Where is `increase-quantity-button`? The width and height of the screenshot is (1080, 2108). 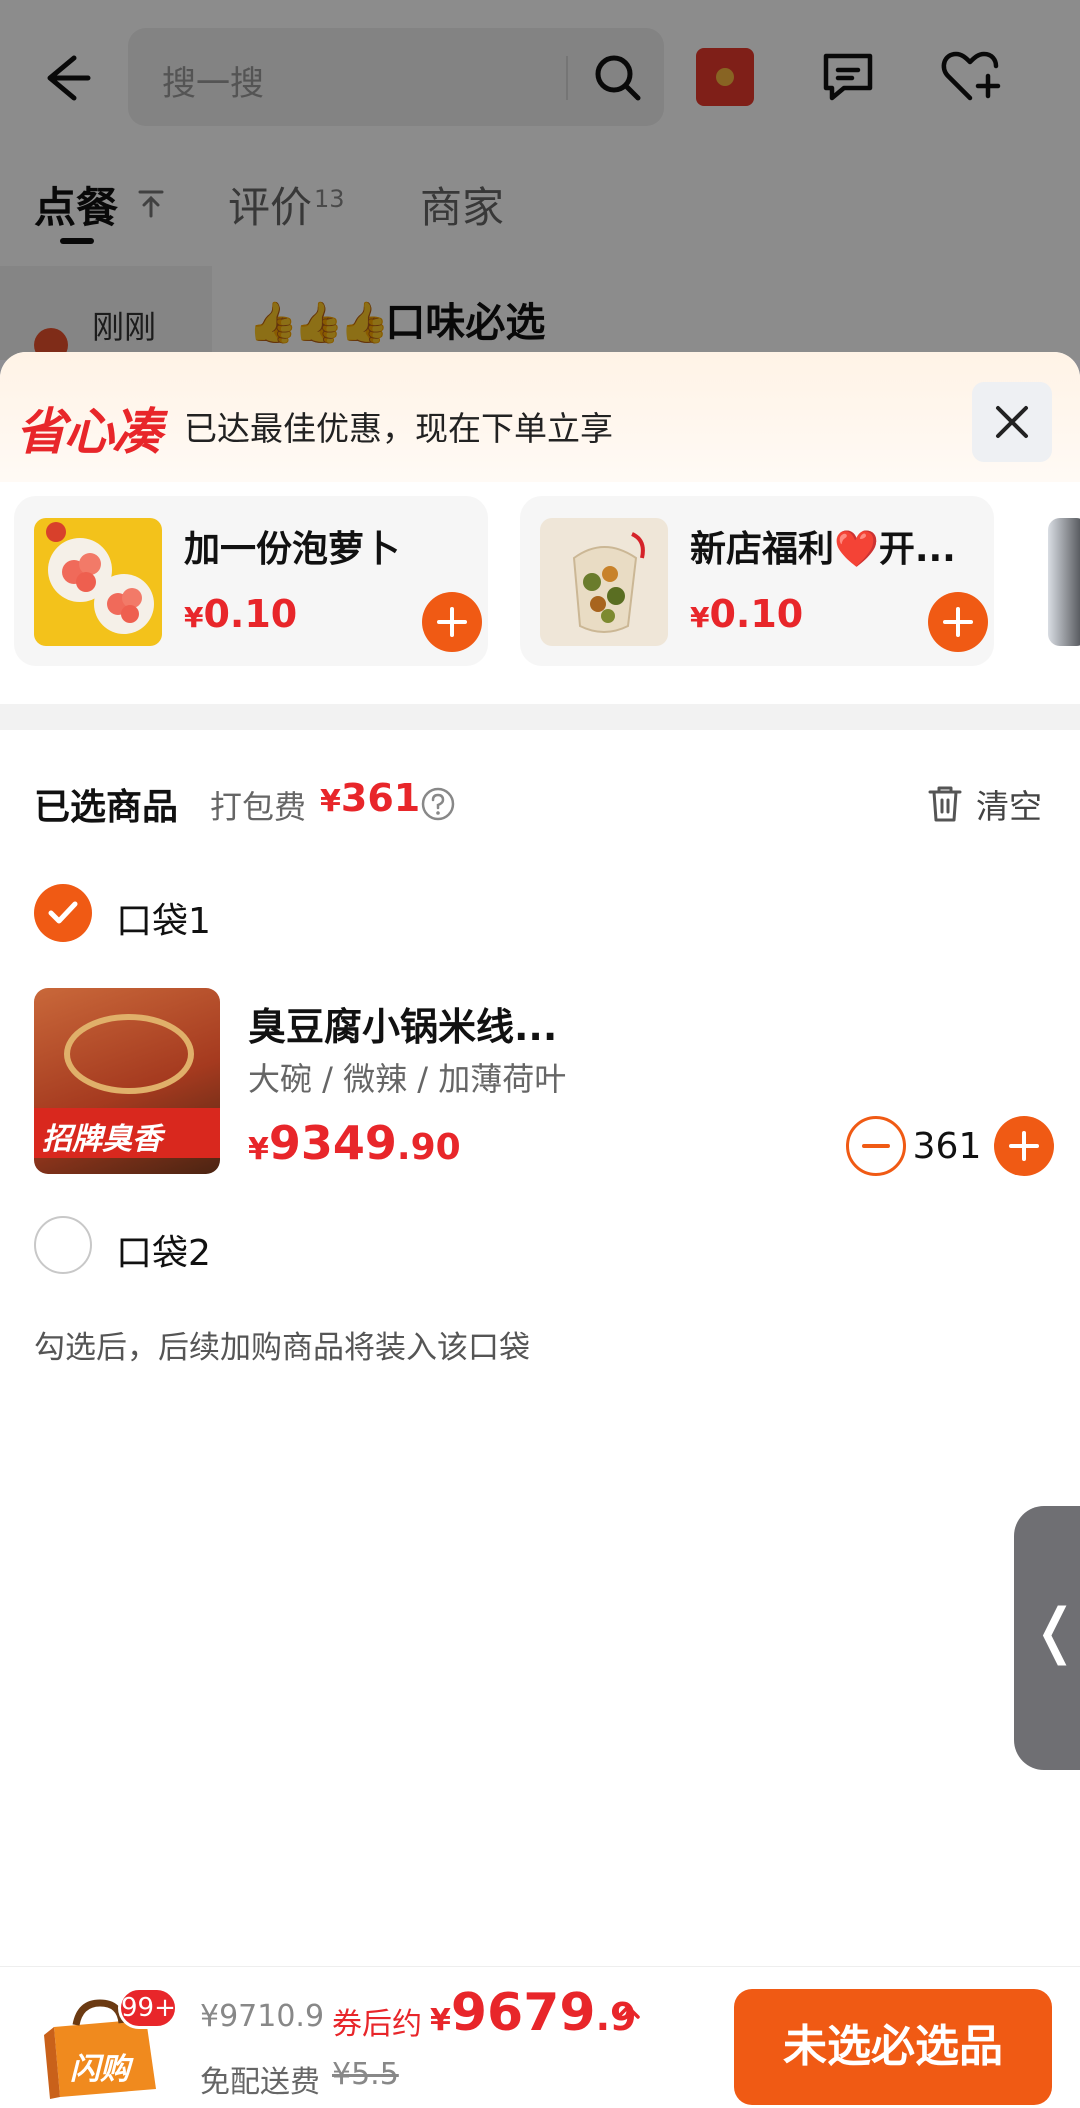 increase-quantity-button is located at coordinates (1024, 1146).